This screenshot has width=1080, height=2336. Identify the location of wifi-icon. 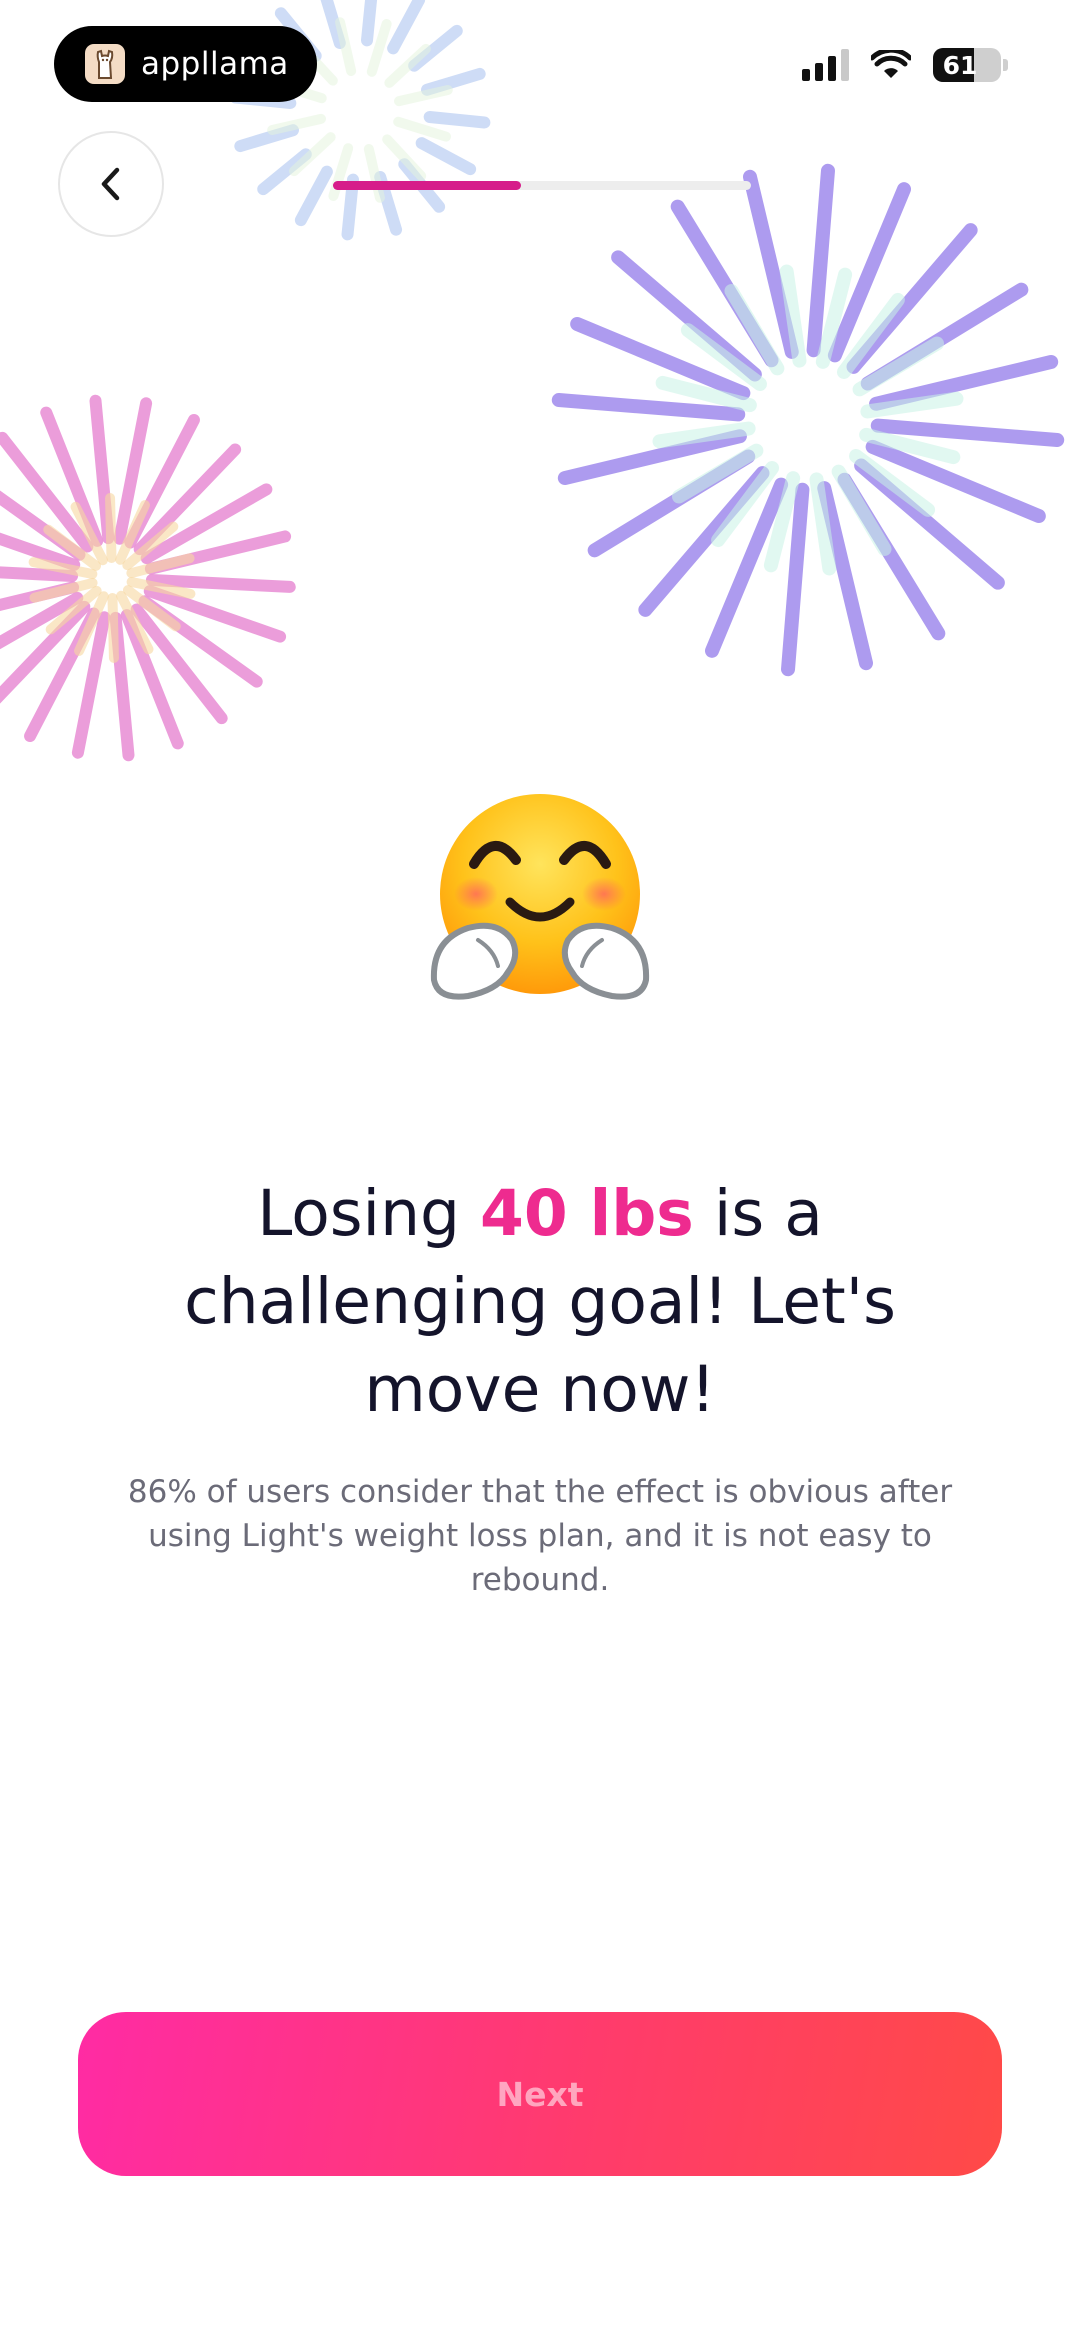
(891, 64).